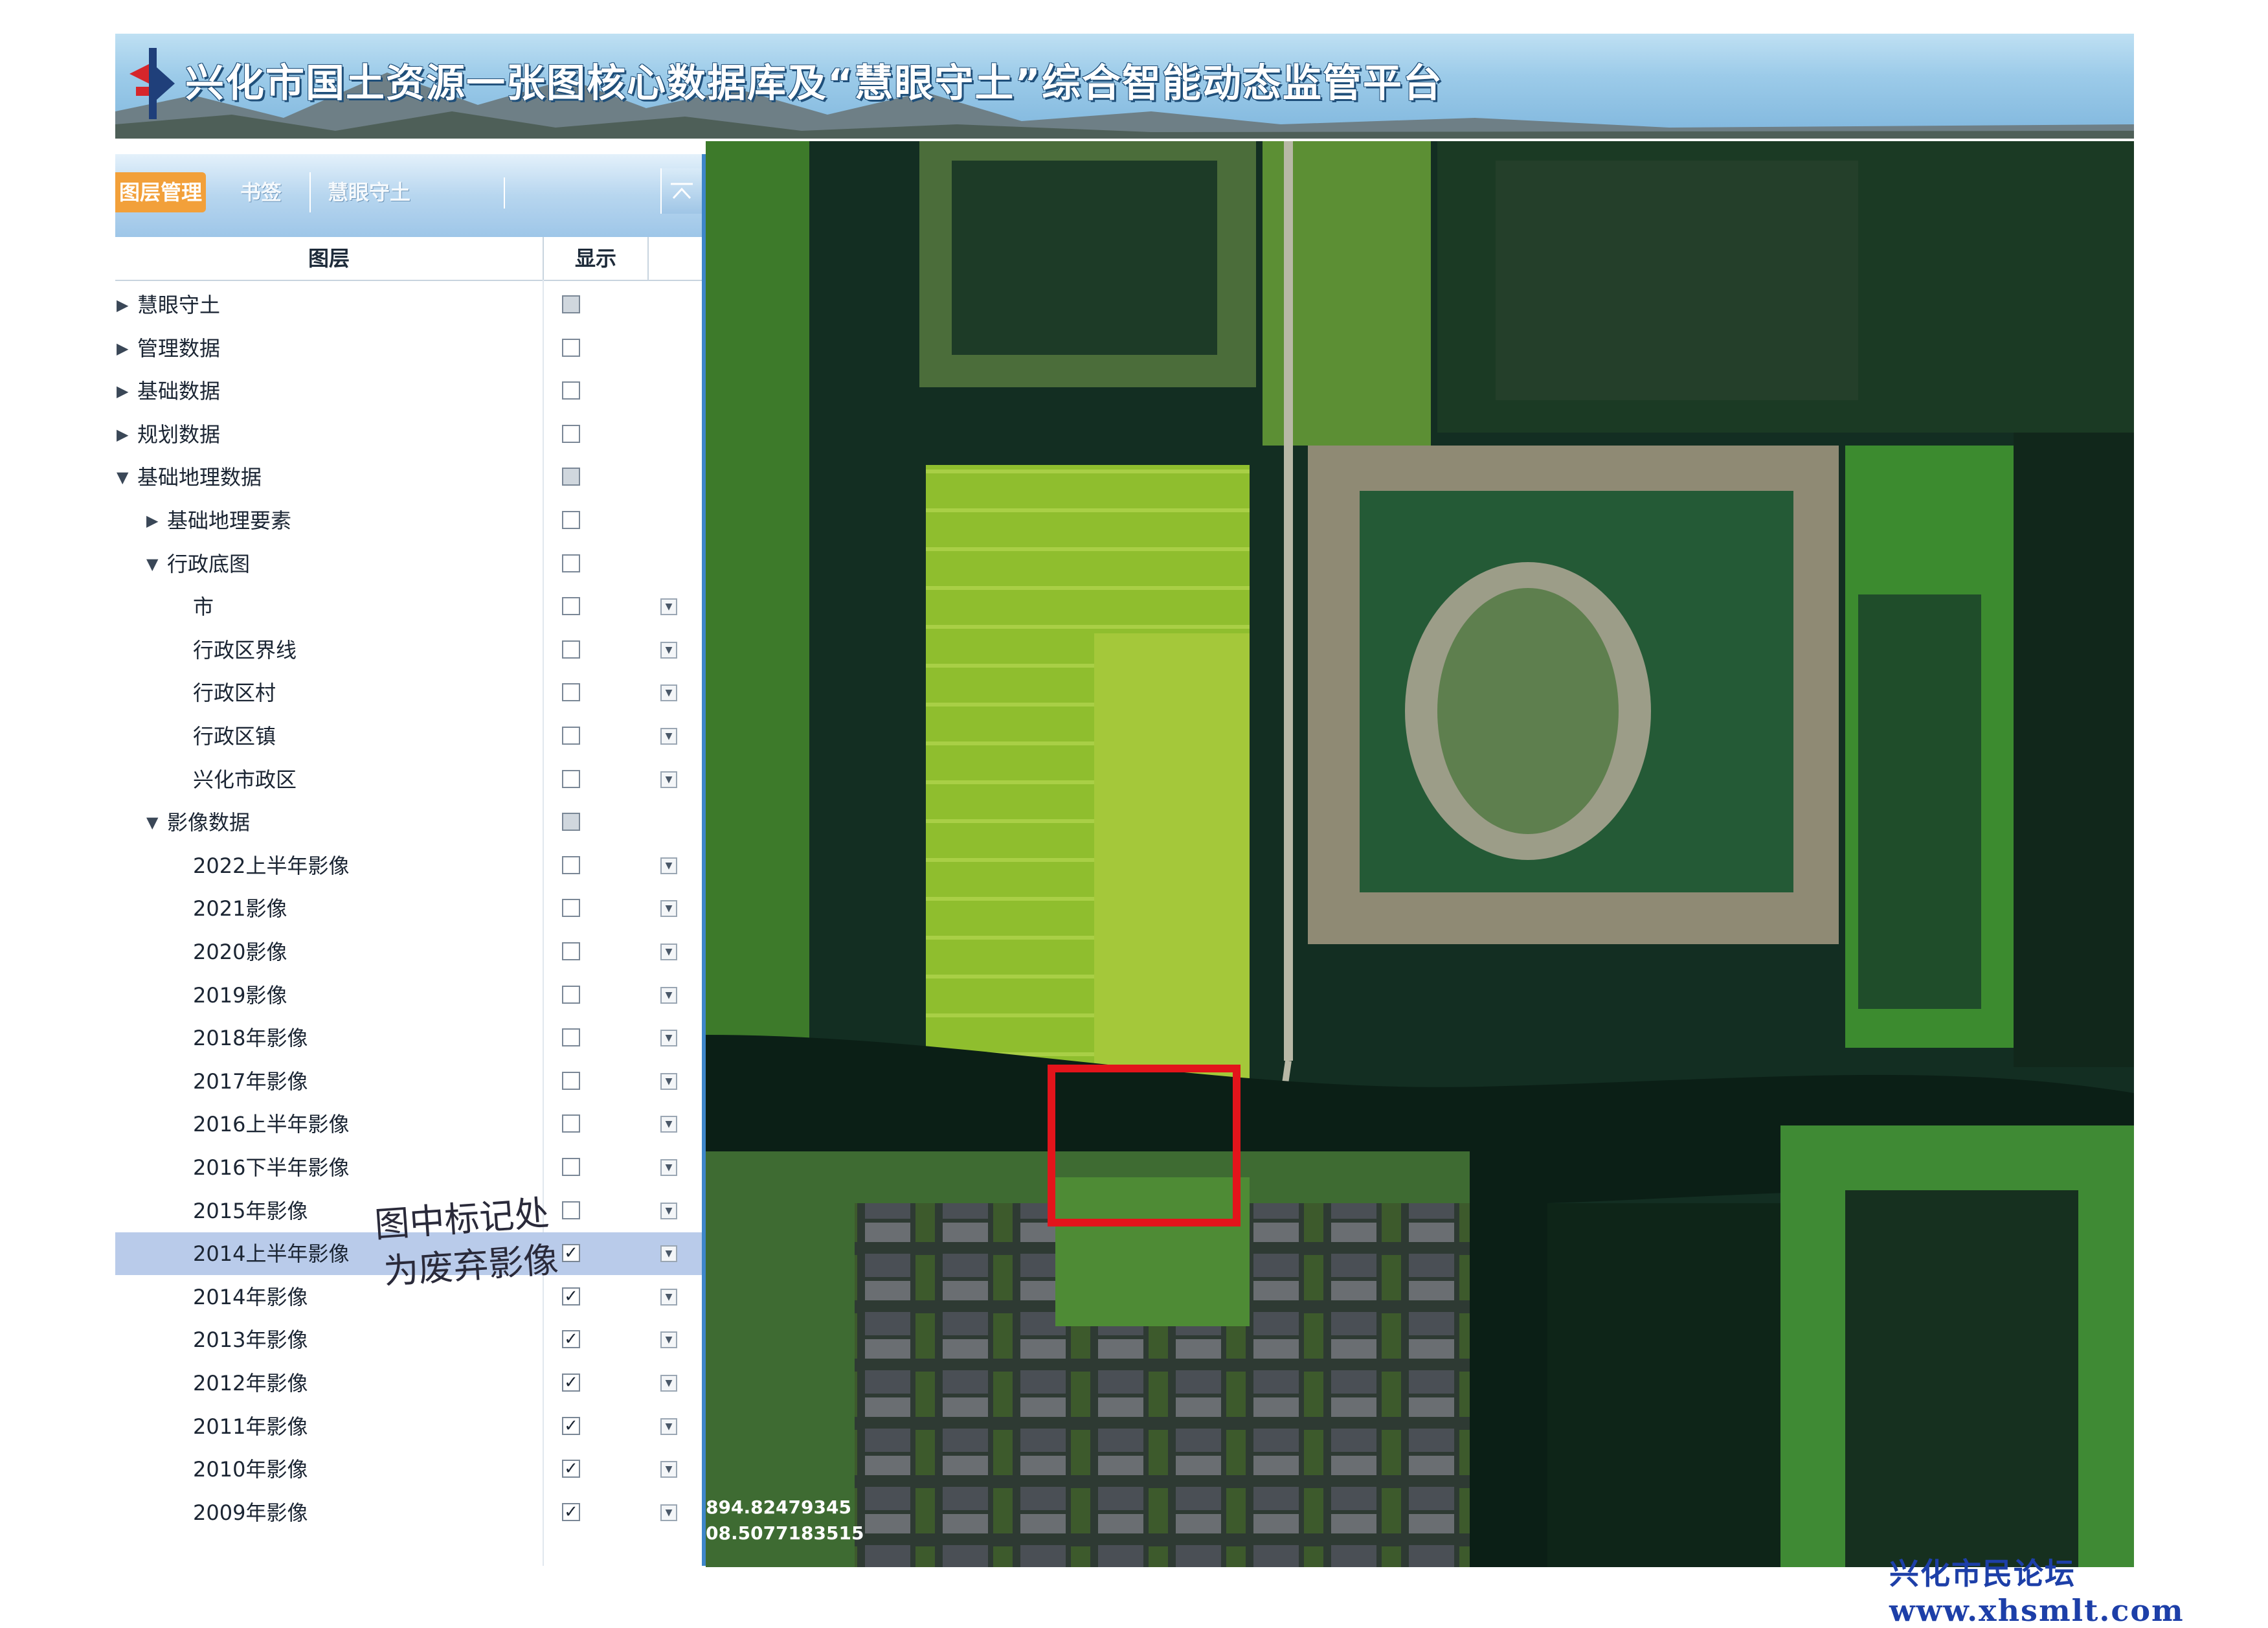  What do you see at coordinates (596, 258) in the screenshot?
I see `column-header-show: 显示` at bounding box center [596, 258].